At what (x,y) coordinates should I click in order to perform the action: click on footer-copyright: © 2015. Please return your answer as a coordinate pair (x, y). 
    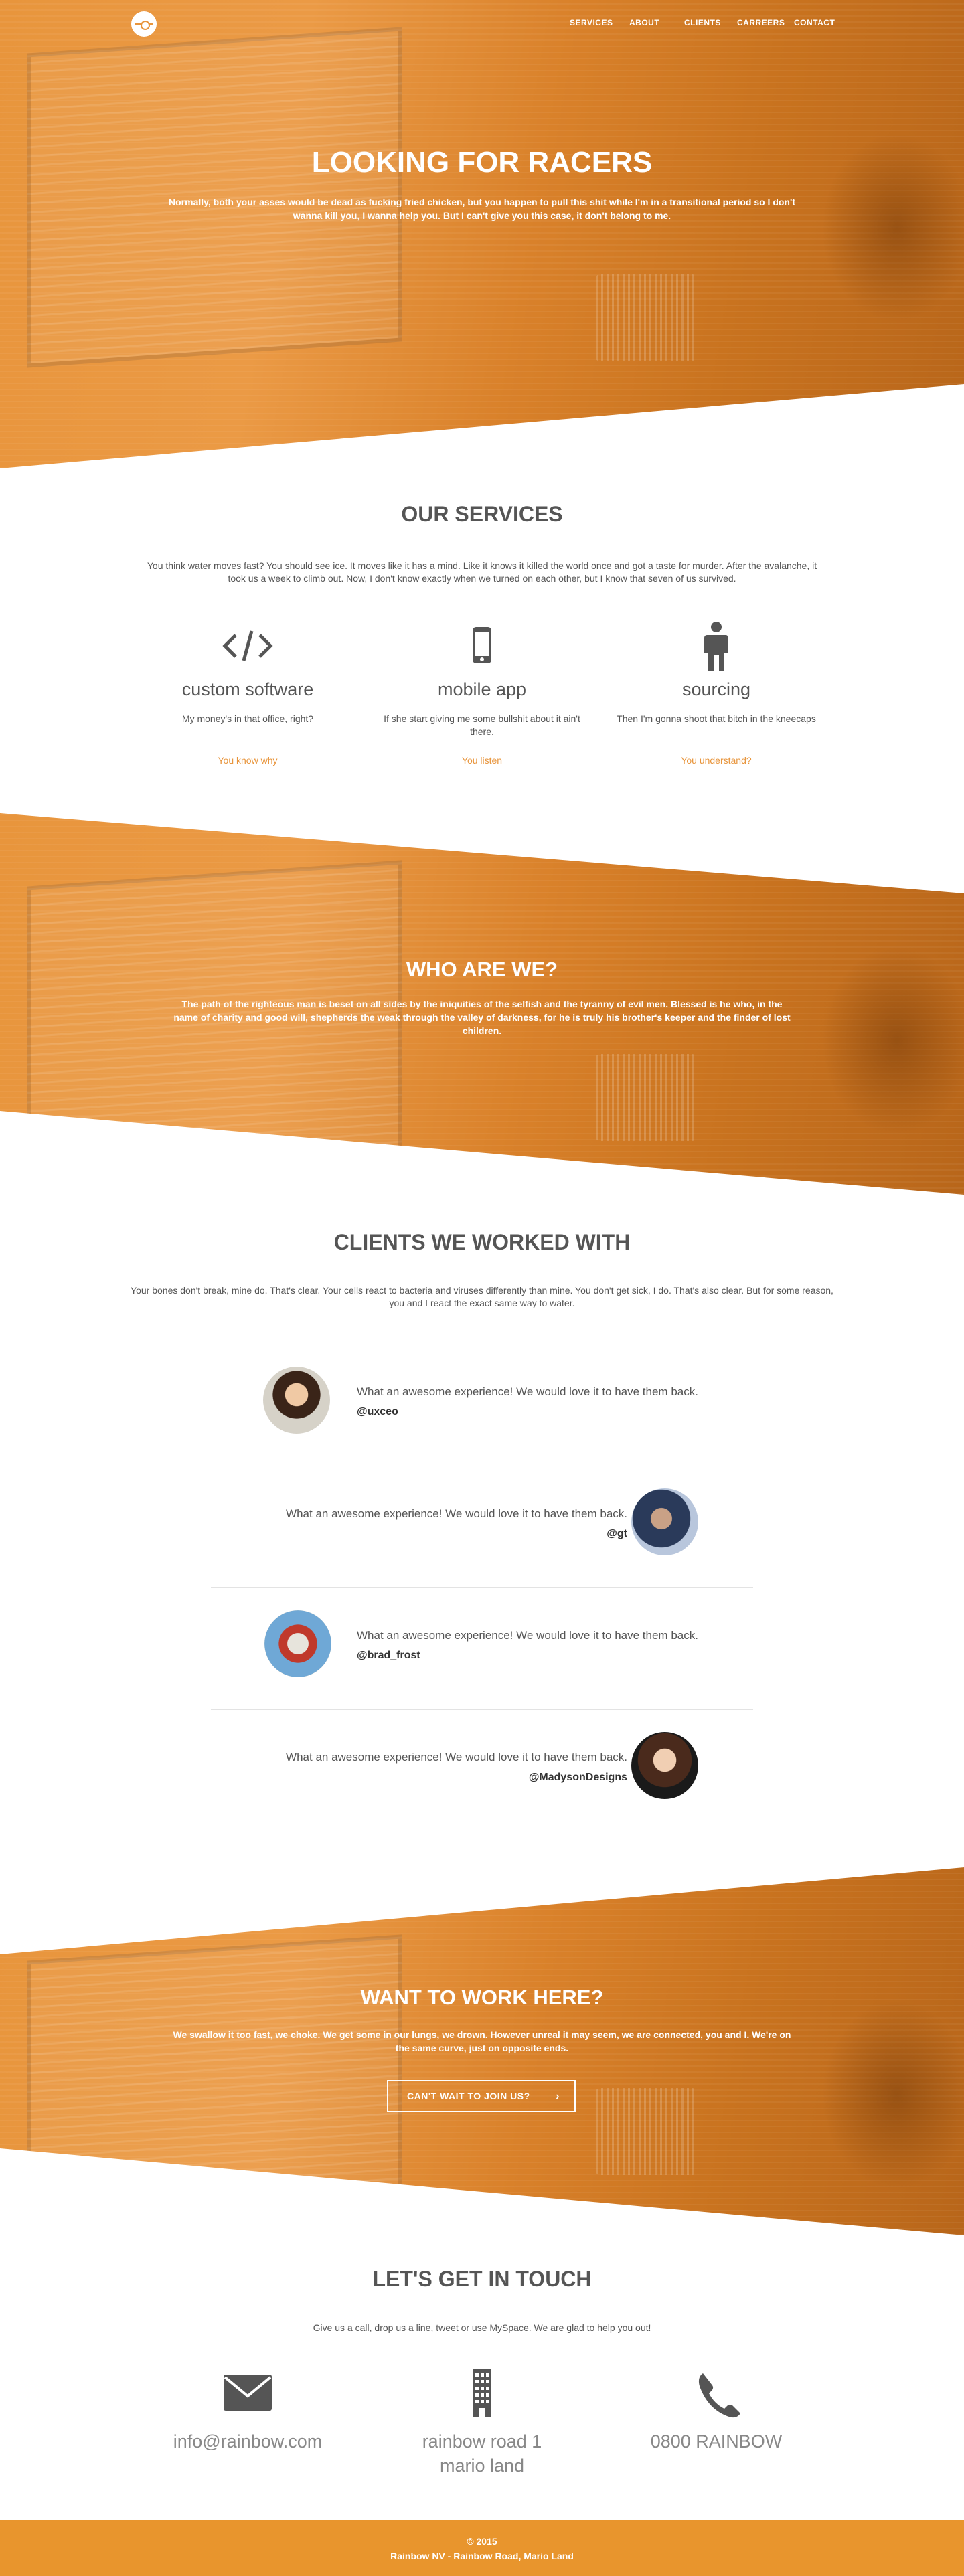
    Looking at the image, I should click on (482, 2541).